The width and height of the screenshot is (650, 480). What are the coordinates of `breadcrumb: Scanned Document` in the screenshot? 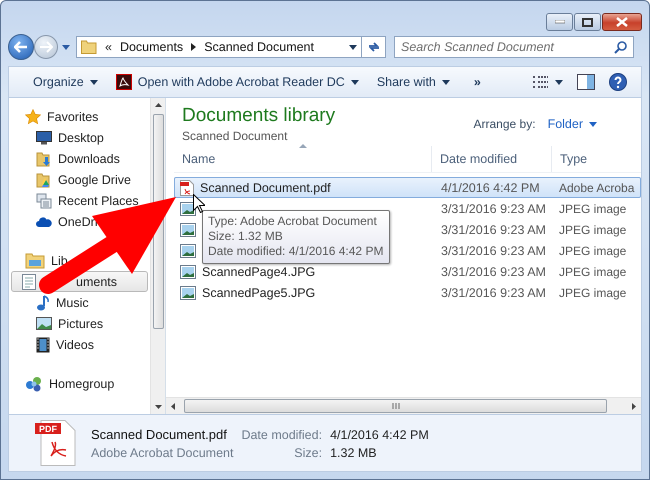 It's located at (259, 47).